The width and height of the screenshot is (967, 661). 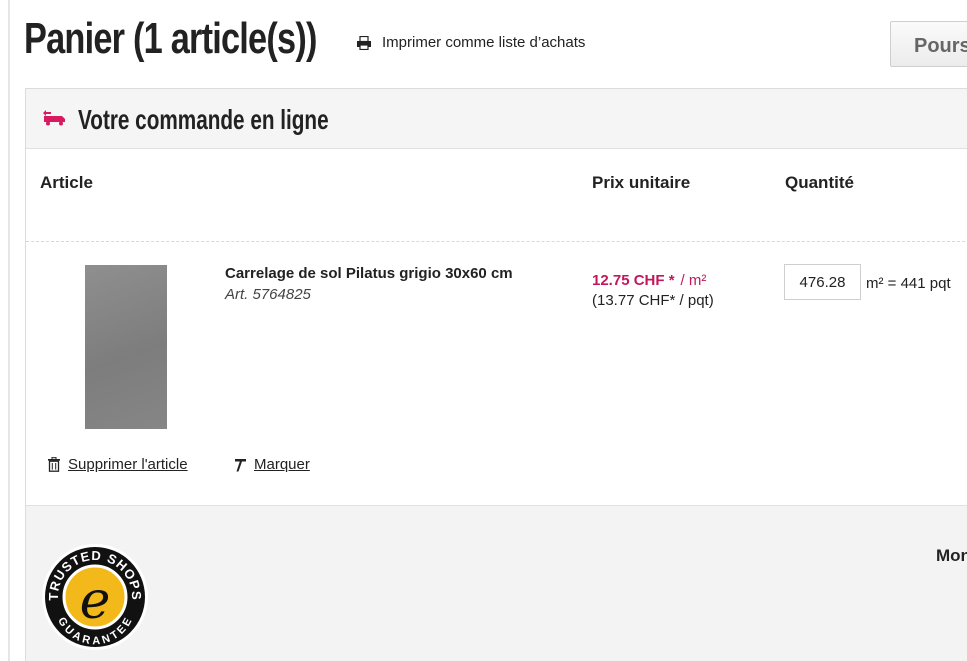 What do you see at coordinates (203, 119) in the screenshot?
I see `order-panel-title: Votre commande en ligne` at bounding box center [203, 119].